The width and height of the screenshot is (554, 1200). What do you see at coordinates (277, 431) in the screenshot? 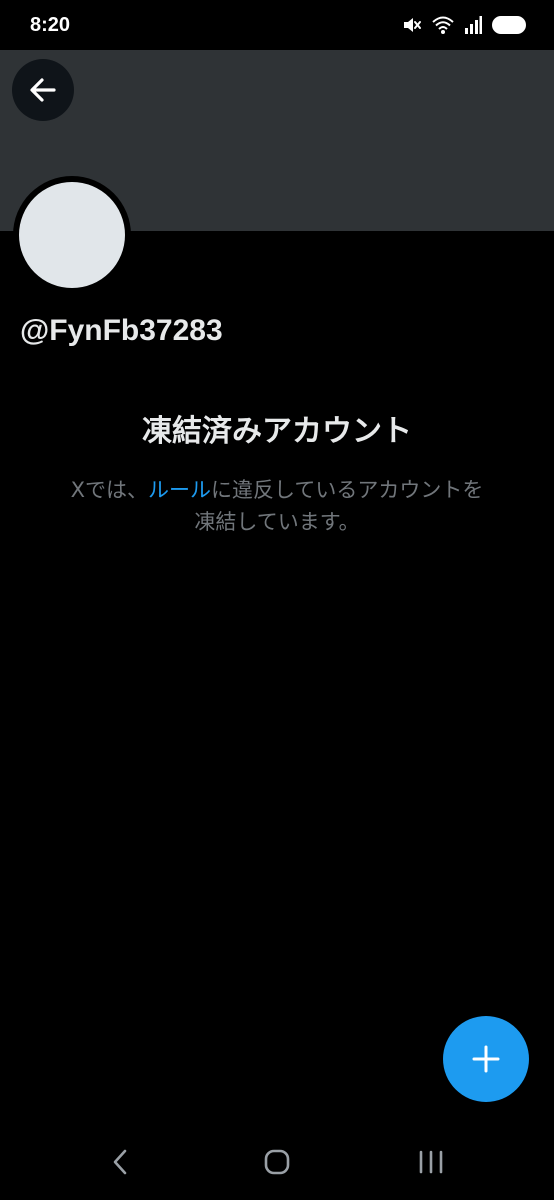
I see `suspended-title: 凍結済みアカウント` at bounding box center [277, 431].